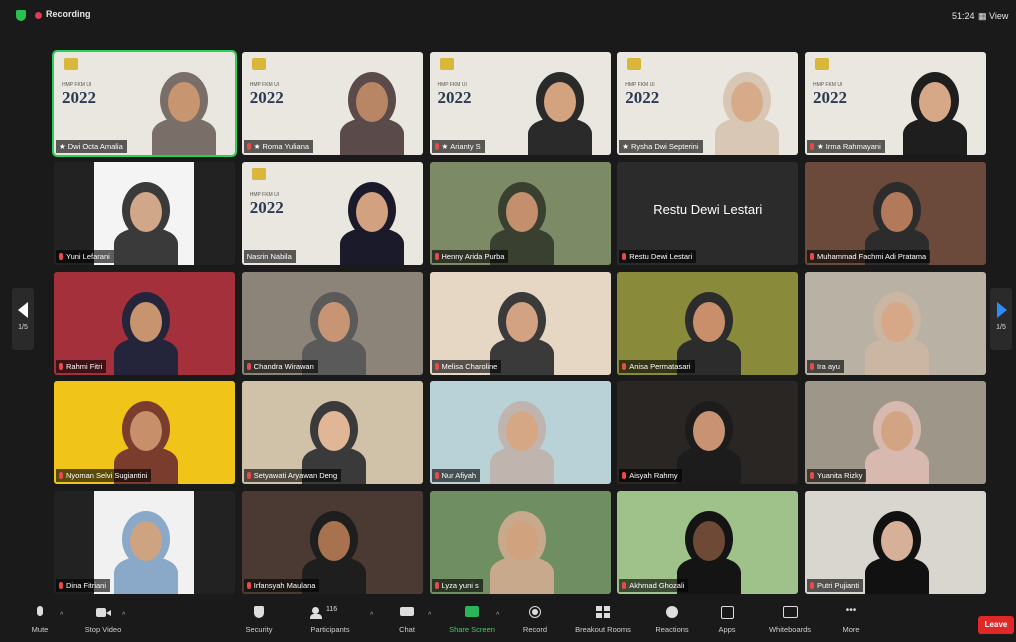 This screenshot has height=642, width=1016. What do you see at coordinates (332, 433) in the screenshot?
I see `participant-tile: Setyawati Aryawan Deng` at bounding box center [332, 433].